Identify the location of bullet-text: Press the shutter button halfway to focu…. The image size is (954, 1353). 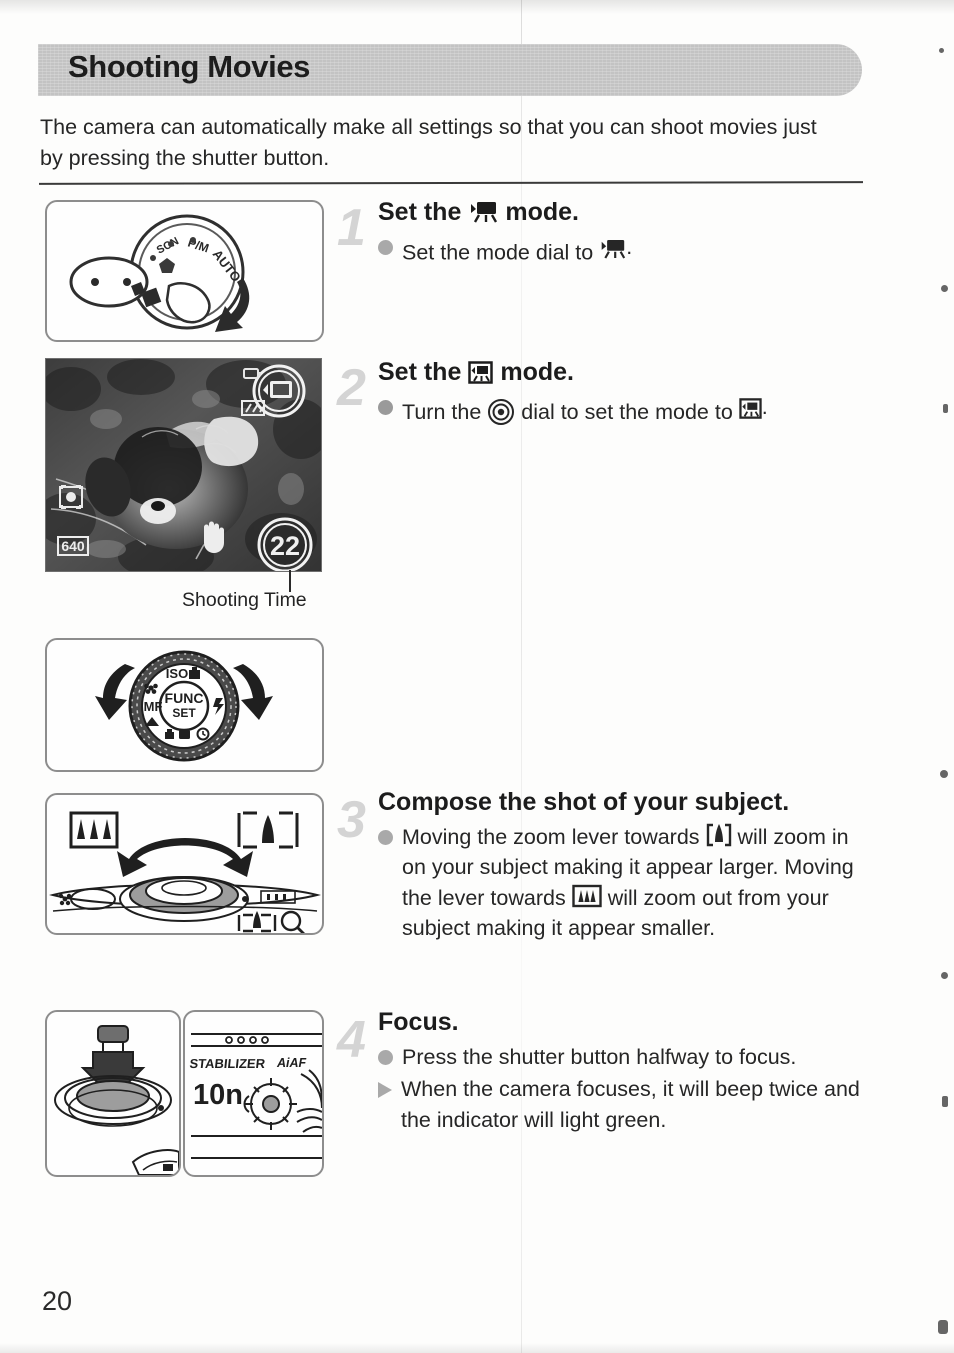
(599, 1056).